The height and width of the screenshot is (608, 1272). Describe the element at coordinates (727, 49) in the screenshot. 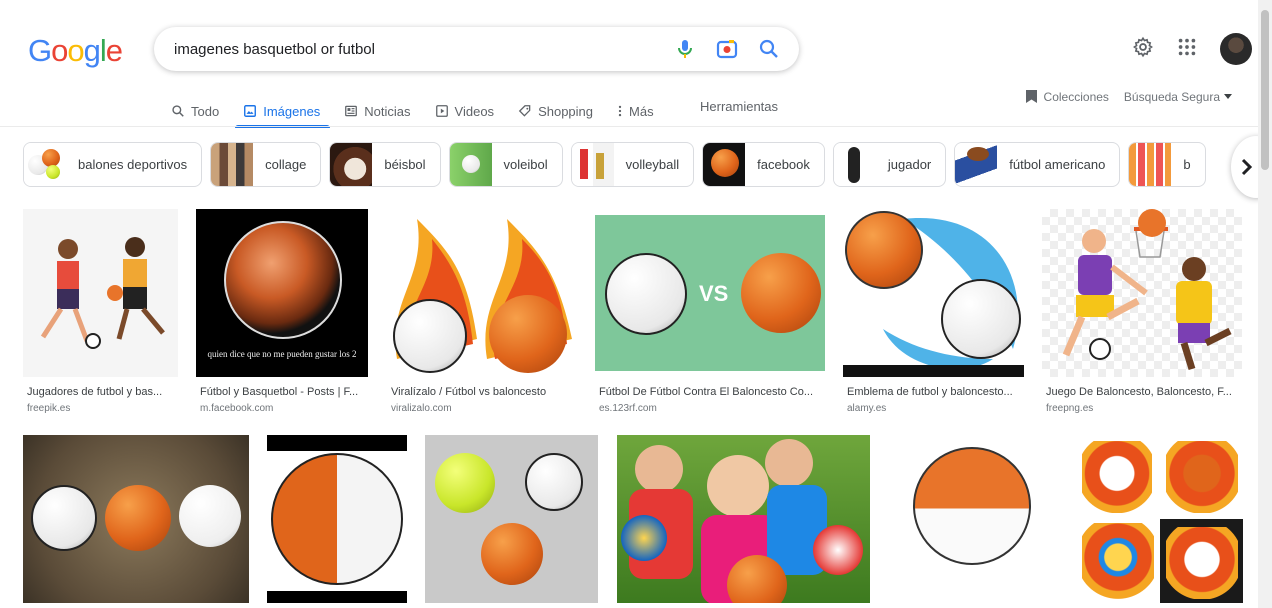

I see `camera-lens-icon` at that location.